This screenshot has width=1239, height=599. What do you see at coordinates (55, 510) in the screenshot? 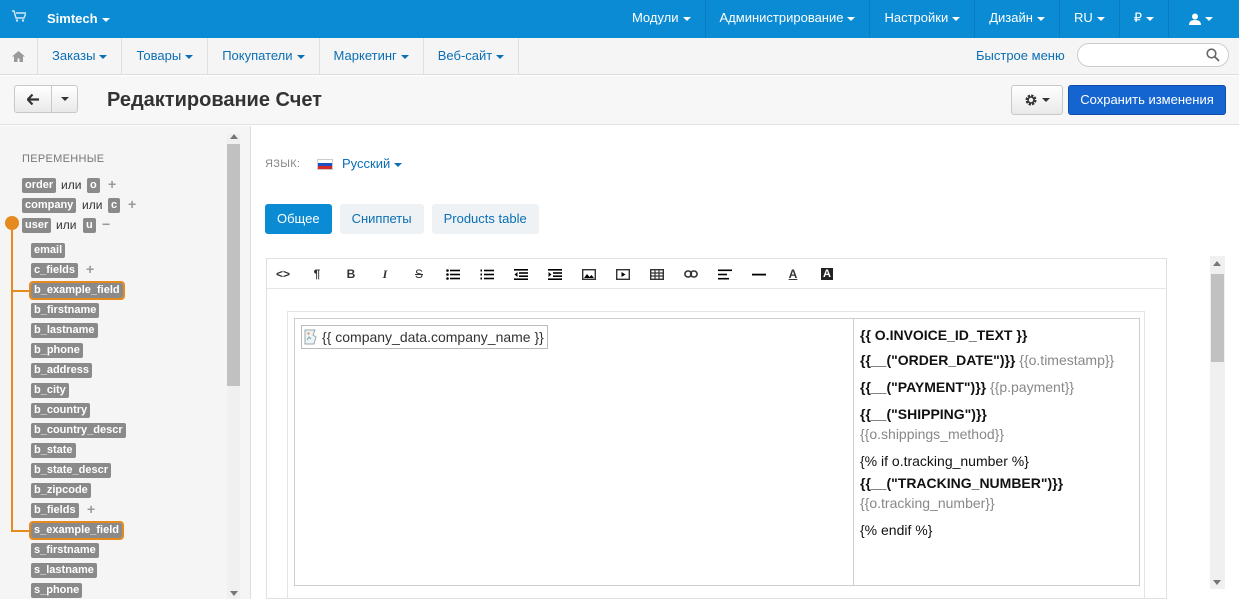
I see `variable-tag-b-fields: b_fields` at bounding box center [55, 510].